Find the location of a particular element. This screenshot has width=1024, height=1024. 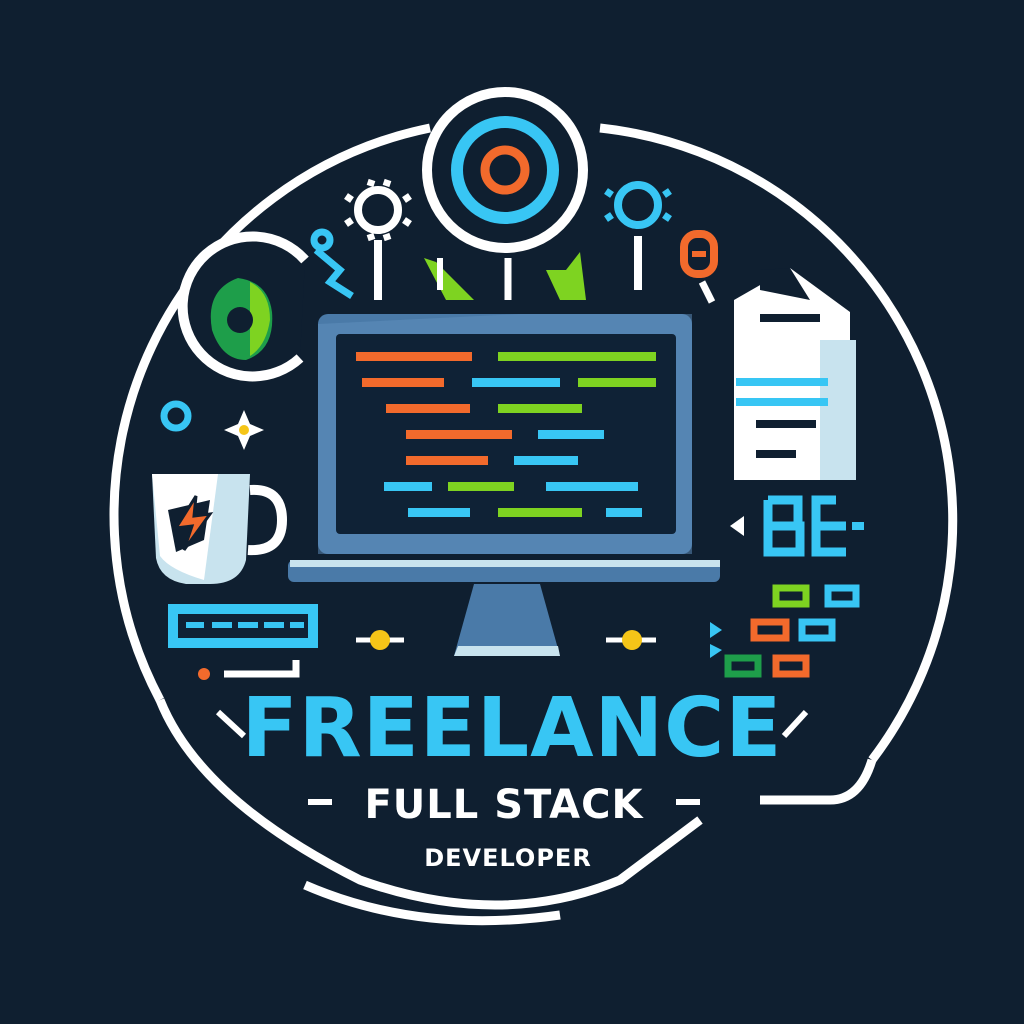

keyboard-icon is located at coordinates (243, 642).